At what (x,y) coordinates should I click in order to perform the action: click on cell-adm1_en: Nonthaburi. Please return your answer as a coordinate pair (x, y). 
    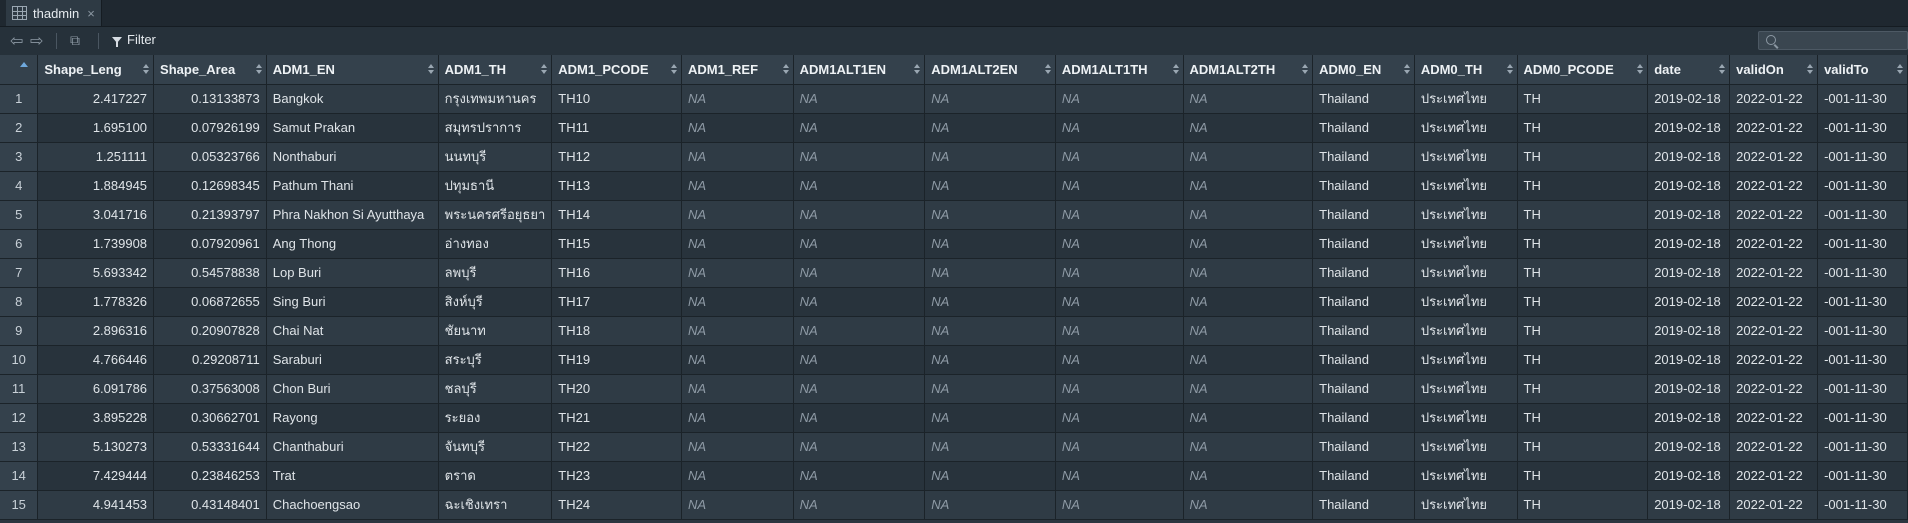
    Looking at the image, I should click on (352, 157).